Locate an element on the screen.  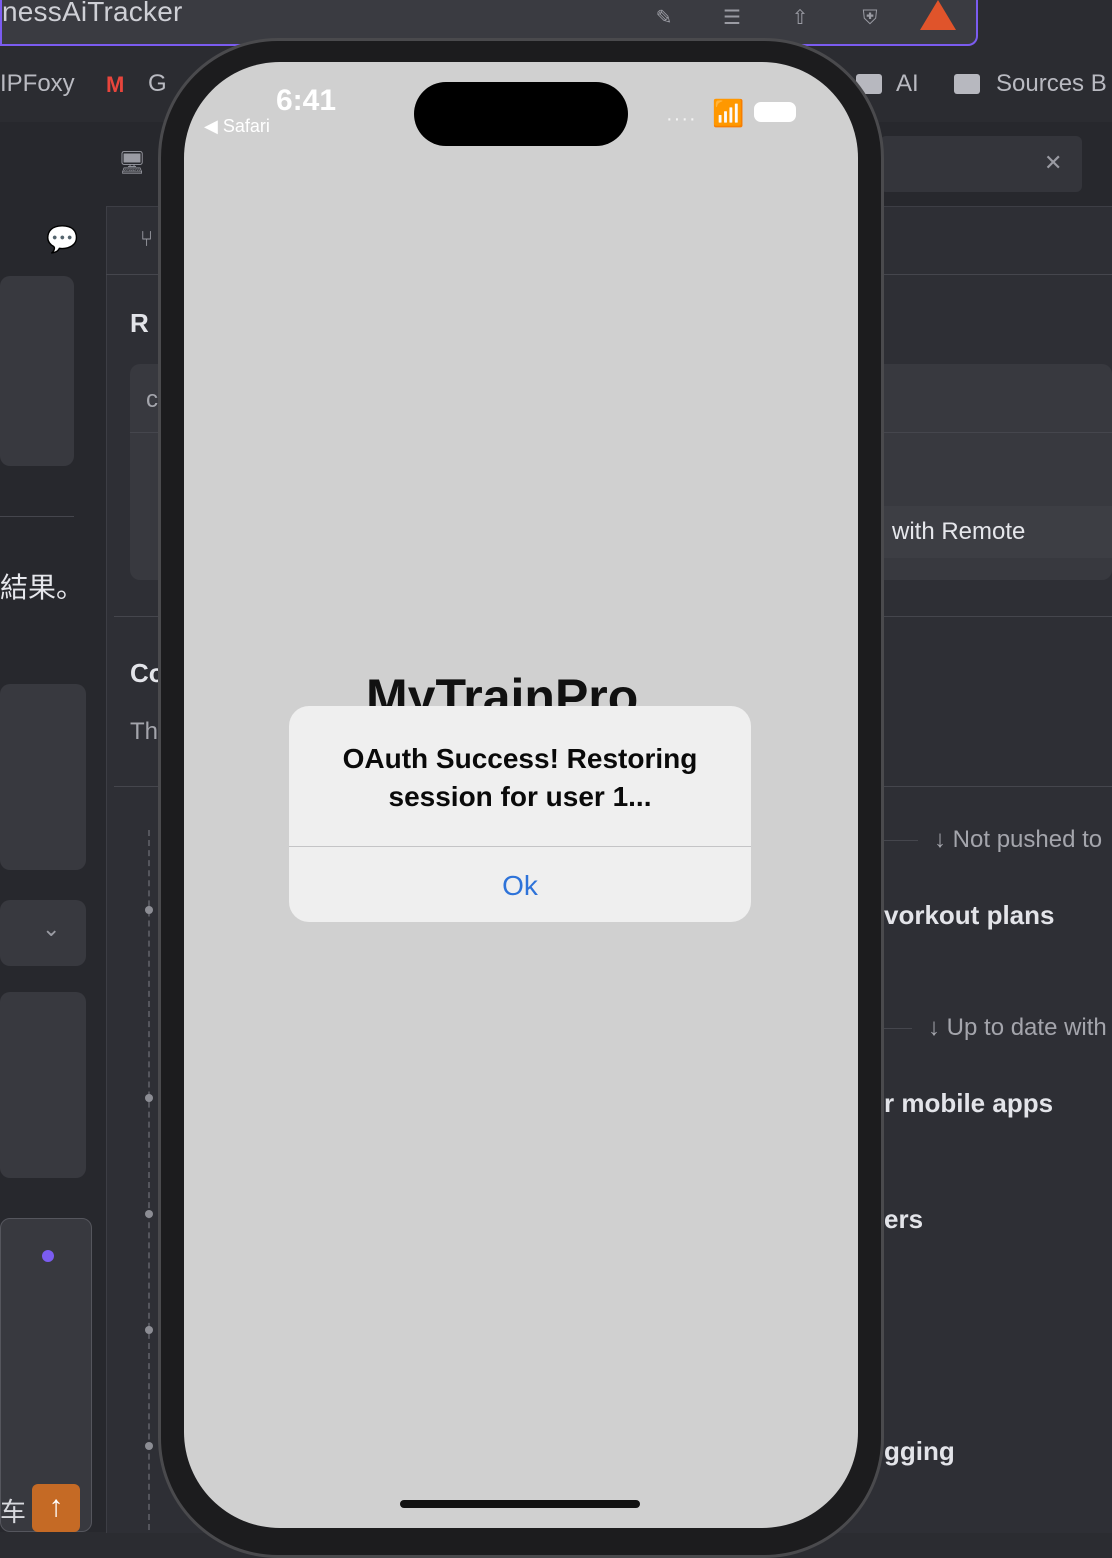
commit-title: ers is located at coordinates (903, 1219).